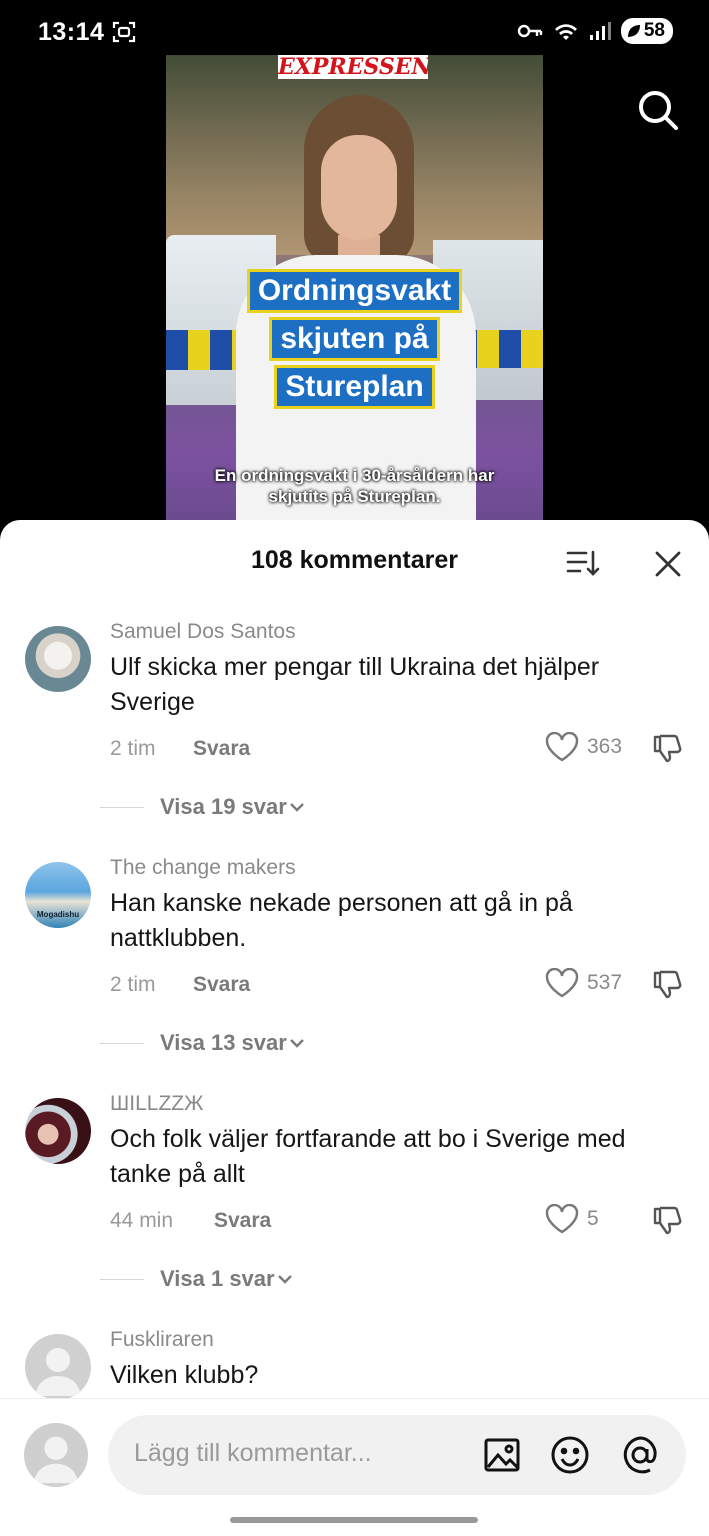 This screenshot has width=709, height=1536. Describe the element at coordinates (502, 1455) in the screenshot. I see `image-icon` at that location.